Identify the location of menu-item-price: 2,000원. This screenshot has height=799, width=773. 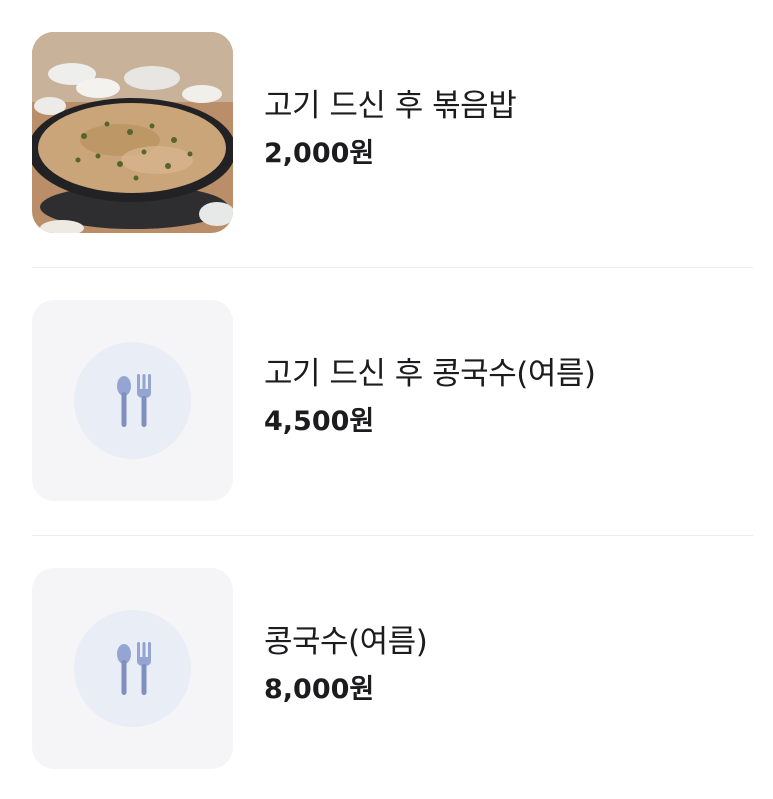
(319, 153).